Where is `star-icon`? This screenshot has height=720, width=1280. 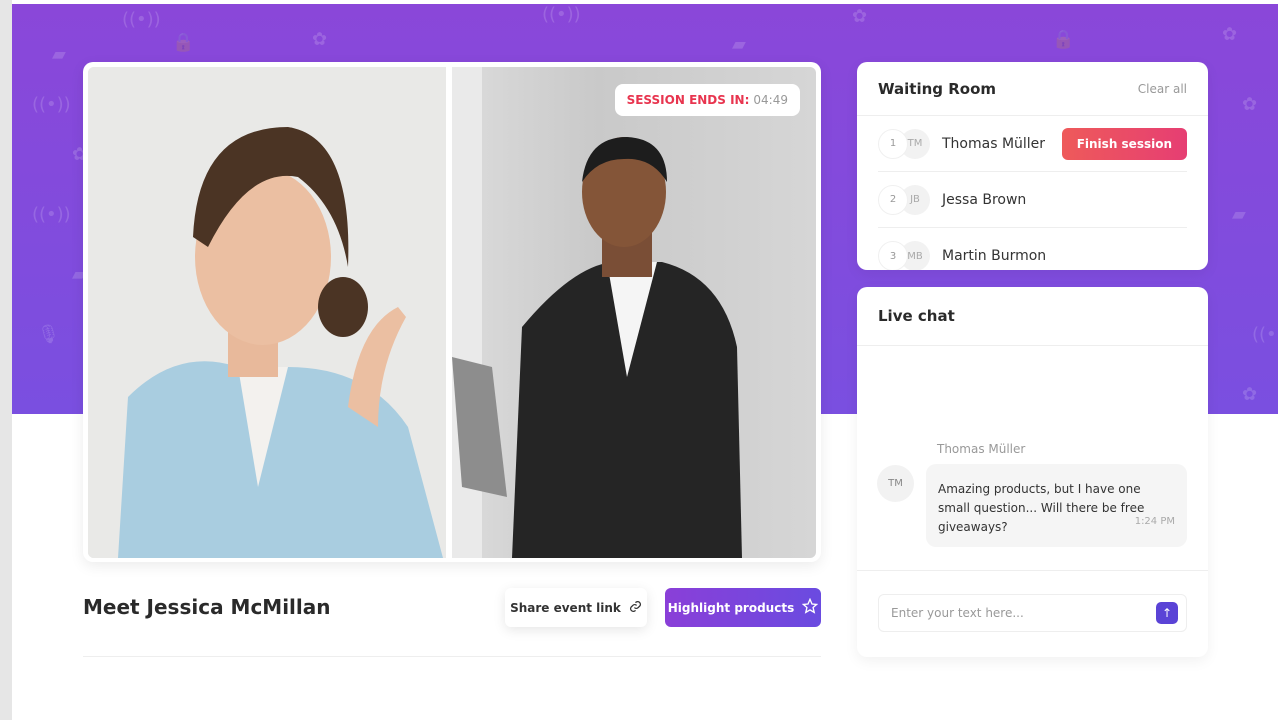
star-icon is located at coordinates (810, 607).